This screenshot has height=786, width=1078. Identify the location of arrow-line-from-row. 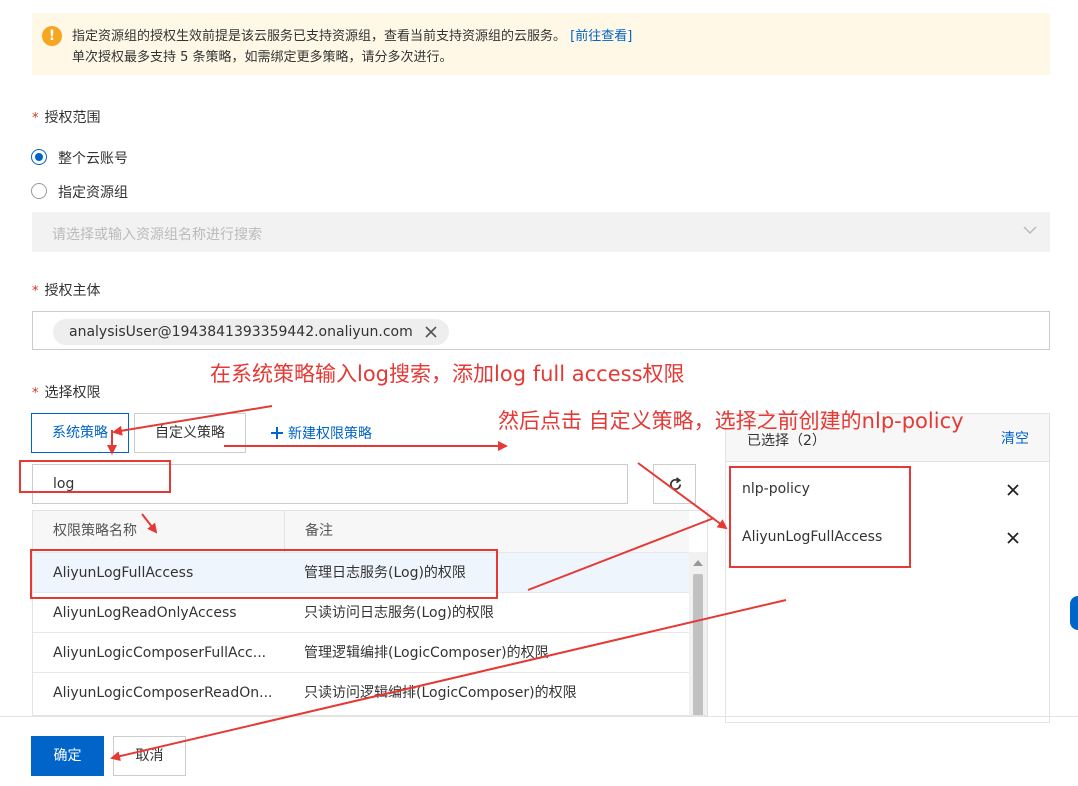
(621, 554).